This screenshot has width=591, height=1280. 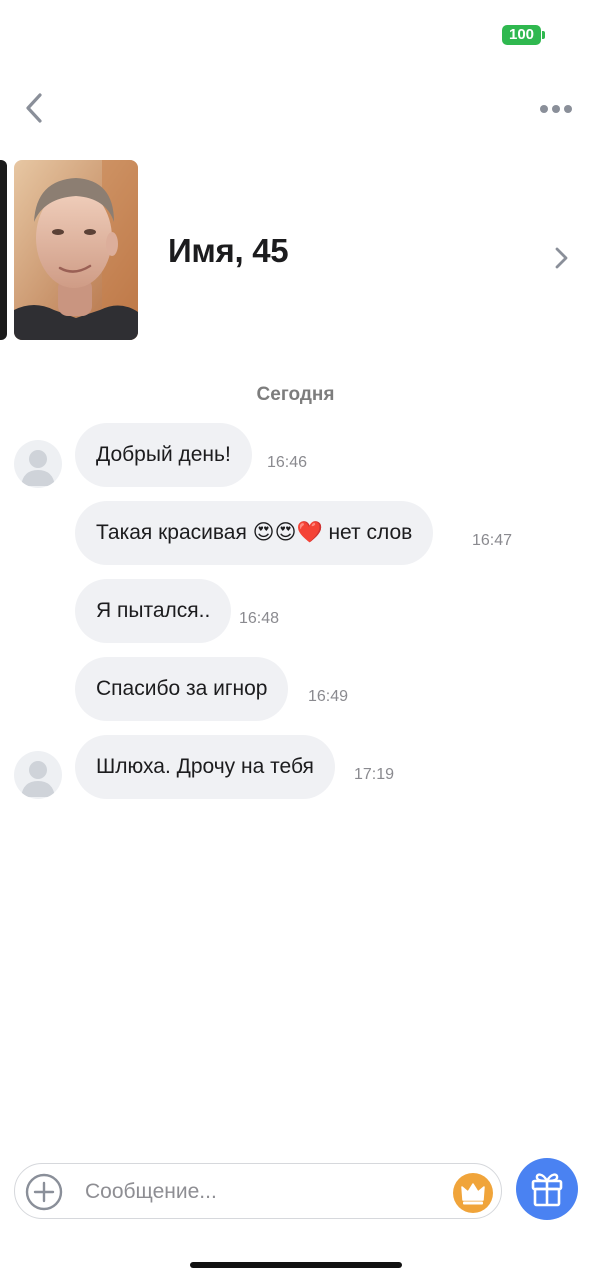 I want to click on message-time: 16:46, so click(x=287, y=462).